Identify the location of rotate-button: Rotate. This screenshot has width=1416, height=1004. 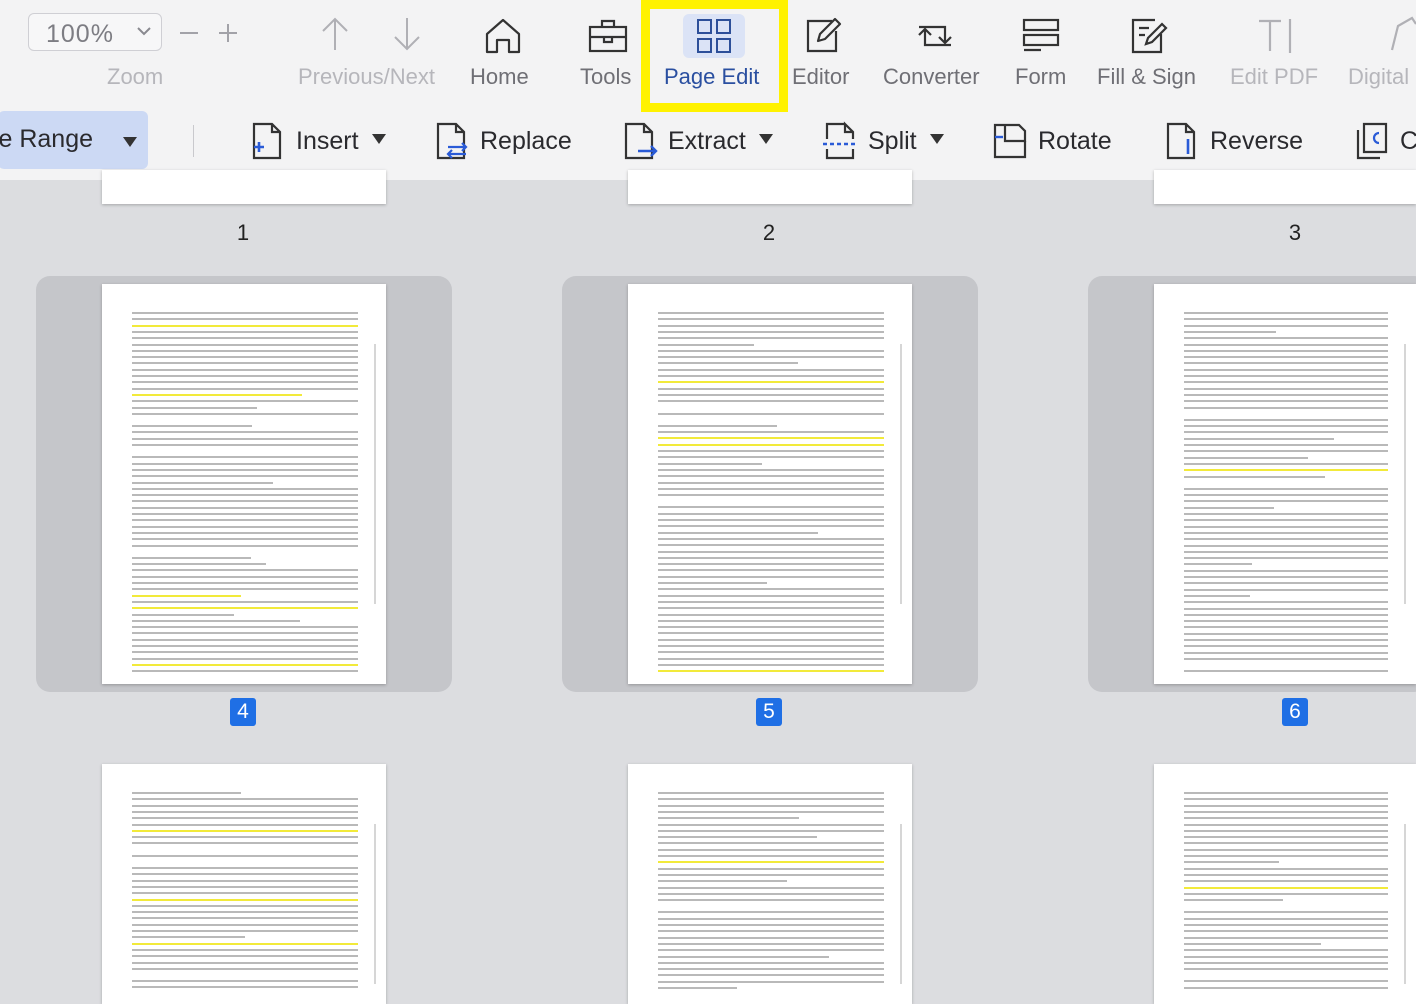
(1051, 141).